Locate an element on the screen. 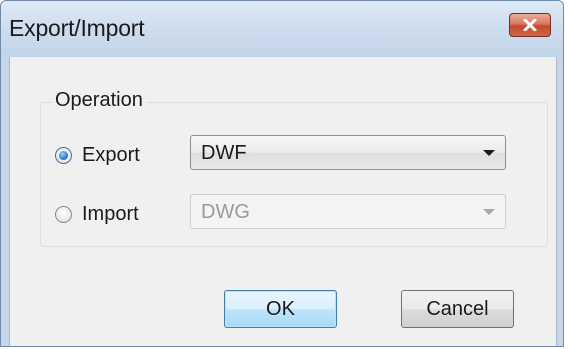 This screenshot has height=349, width=568. export-format-dropdown: DWF is located at coordinates (348, 152).